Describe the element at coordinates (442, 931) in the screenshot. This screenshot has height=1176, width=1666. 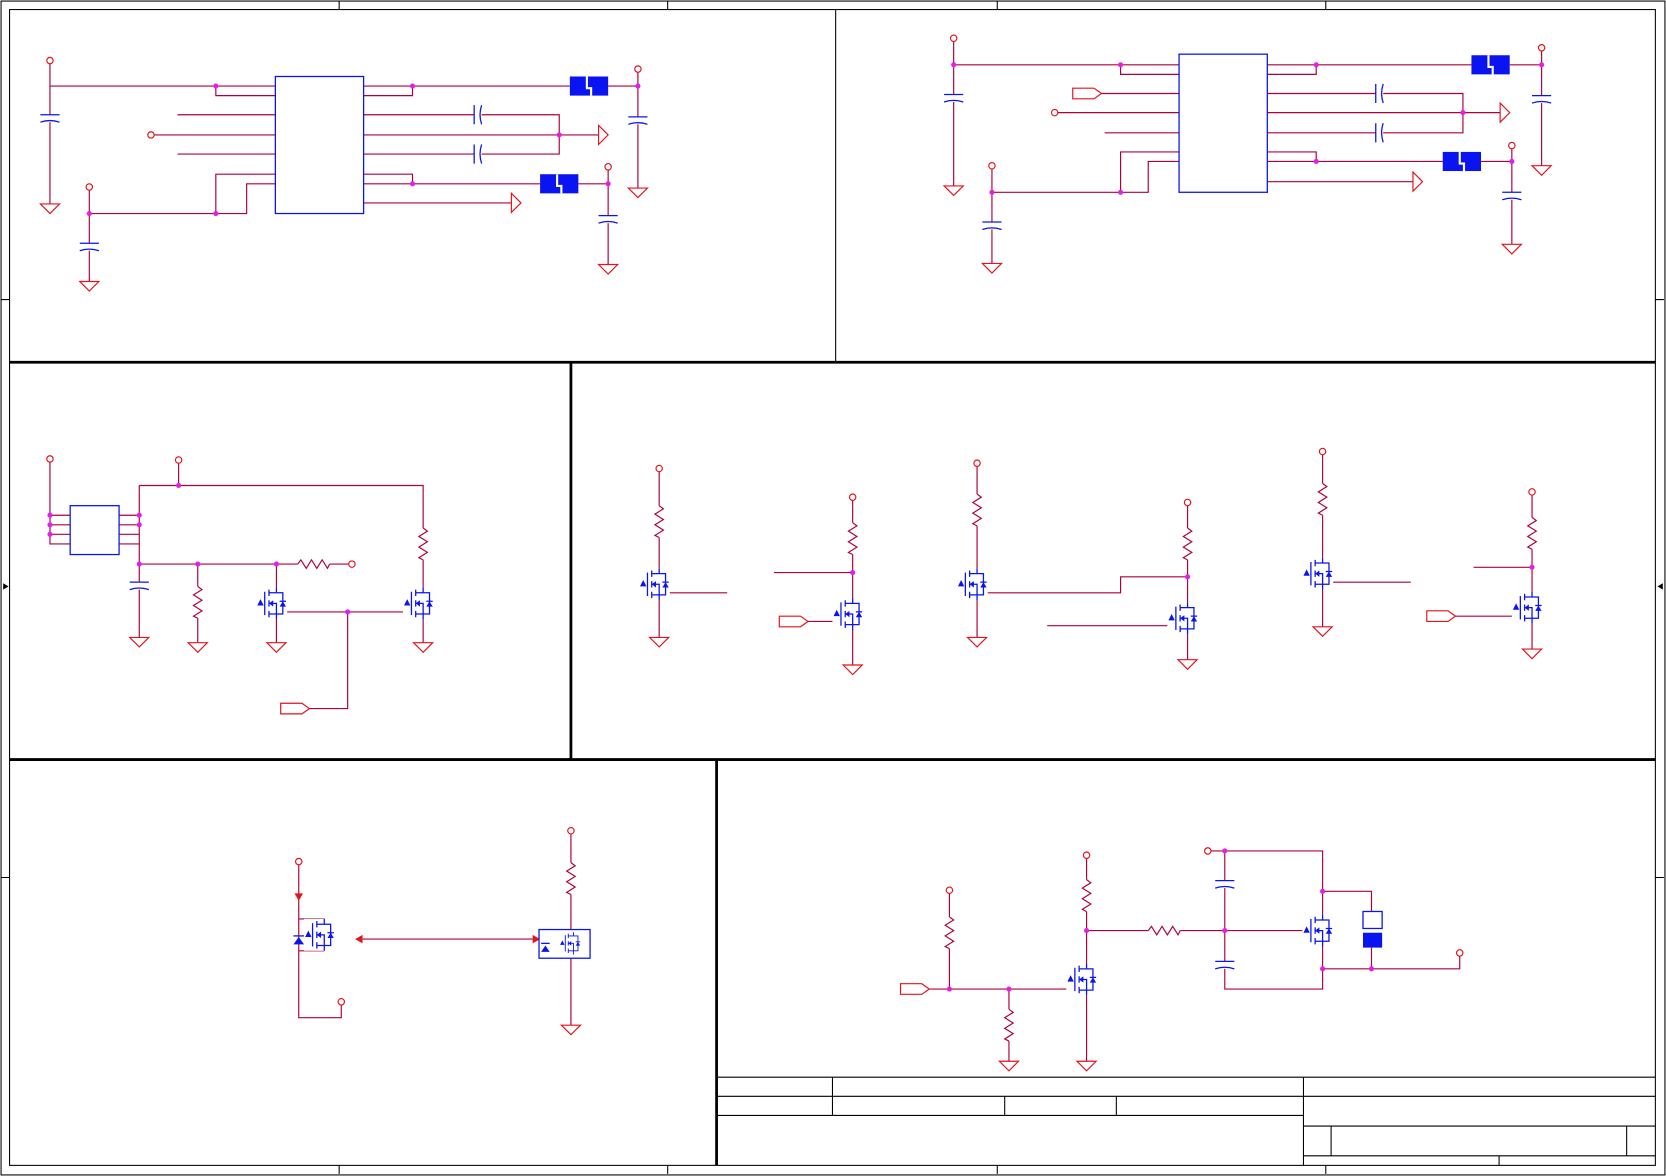
I see `panel-bottom-left` at that location.